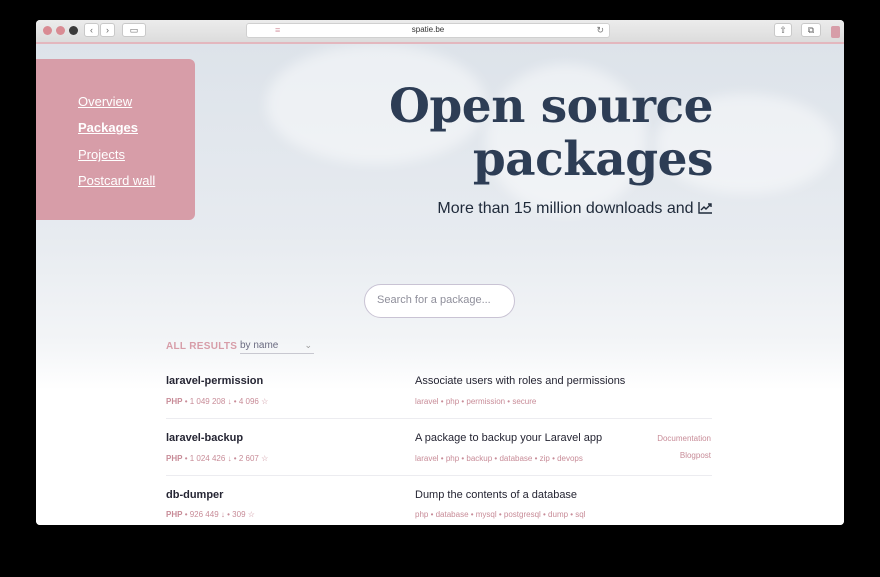 The height and width of the screenshot is (577, 880). What do you see at coordinates (107, 30) in the screenshot?
I see `forward-icon: ›` at bounding box center [107, 30].